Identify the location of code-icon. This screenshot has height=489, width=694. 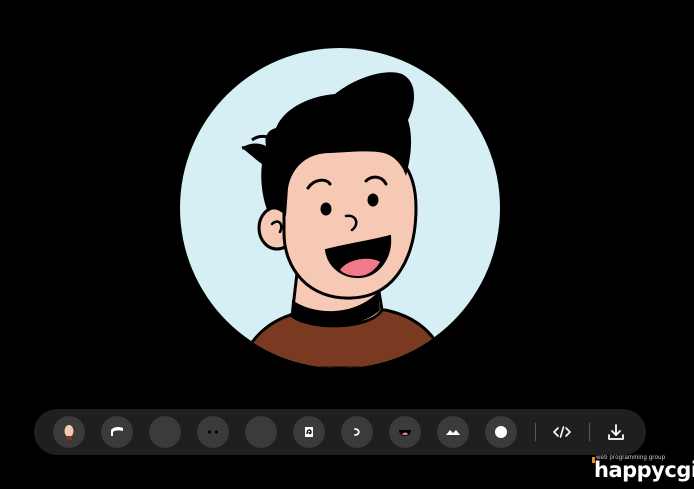
(562, 432).